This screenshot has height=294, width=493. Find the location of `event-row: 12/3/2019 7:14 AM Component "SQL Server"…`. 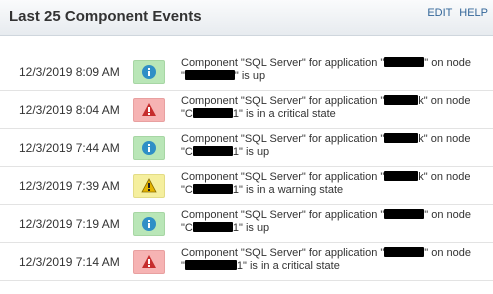

event-row: 12/3/2019 7:14 AM Component "SQL Server"… is located at coordinates (246, 262).